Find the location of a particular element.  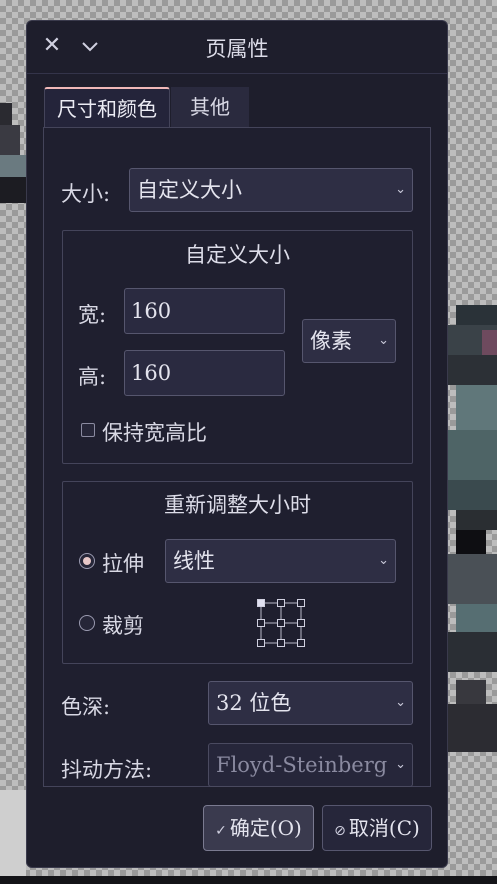

anchor-bottom-right is located at coordinates (301, 643).